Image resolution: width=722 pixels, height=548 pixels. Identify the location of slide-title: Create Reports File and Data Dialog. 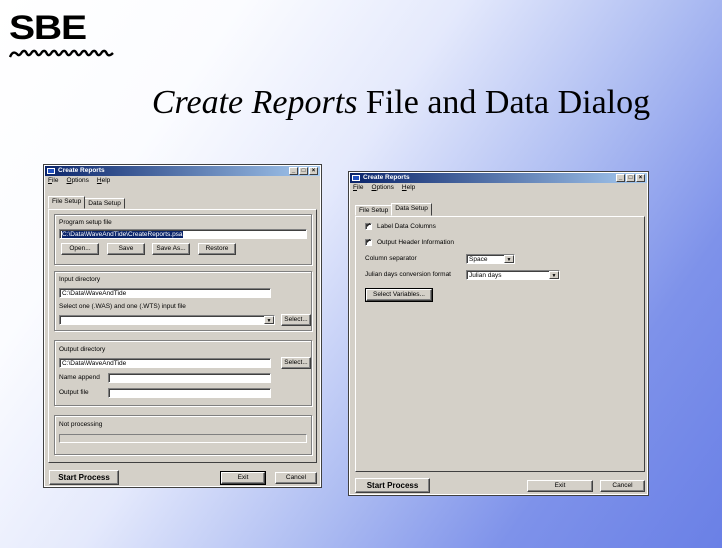
(361, 103).